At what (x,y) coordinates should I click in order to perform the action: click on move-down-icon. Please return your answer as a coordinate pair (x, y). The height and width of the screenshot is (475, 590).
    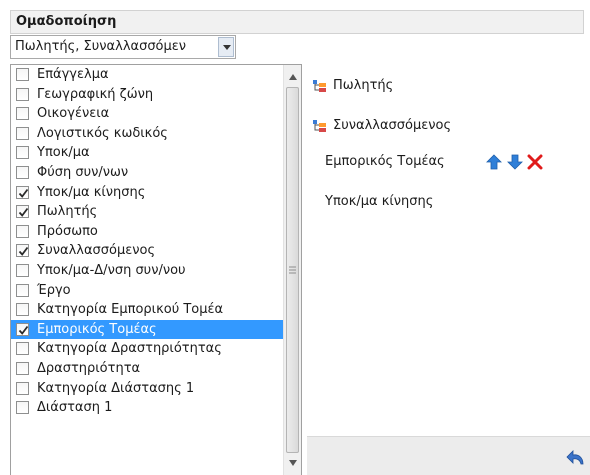
    Looking at the image, I should click on (515, 162).